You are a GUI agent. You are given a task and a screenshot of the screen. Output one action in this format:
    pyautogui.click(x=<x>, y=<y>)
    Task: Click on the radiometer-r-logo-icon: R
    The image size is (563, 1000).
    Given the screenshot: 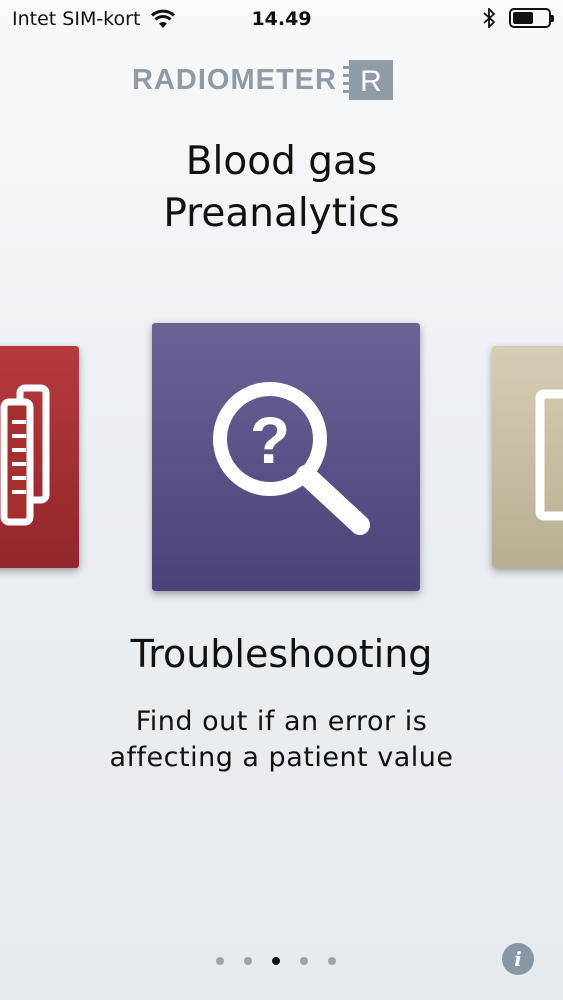 What is the action you would take?
    pyautogui.click(x=367, y=80)
    